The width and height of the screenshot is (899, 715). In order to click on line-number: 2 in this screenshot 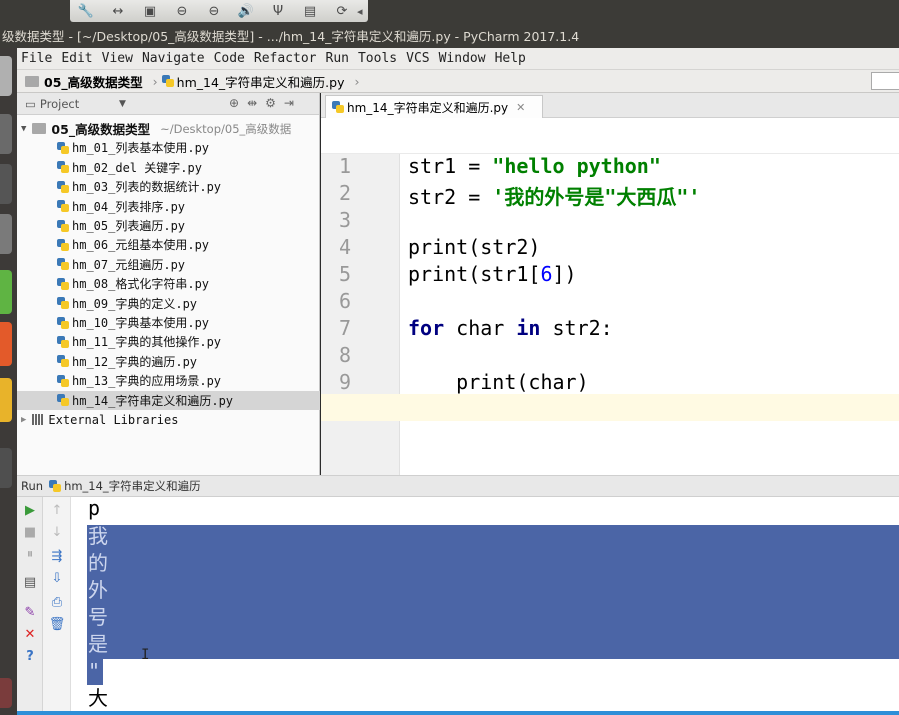, I will do `click(344, 193)`.